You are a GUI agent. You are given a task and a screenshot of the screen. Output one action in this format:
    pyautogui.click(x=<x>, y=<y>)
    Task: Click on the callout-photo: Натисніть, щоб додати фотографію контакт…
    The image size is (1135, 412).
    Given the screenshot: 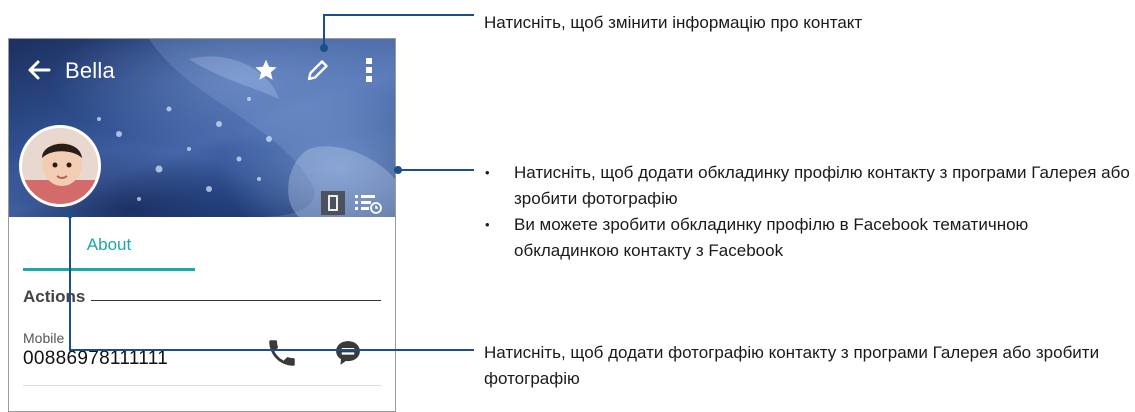 What is the action you would take?
    pyautogui.click(x=792, y=365)
    